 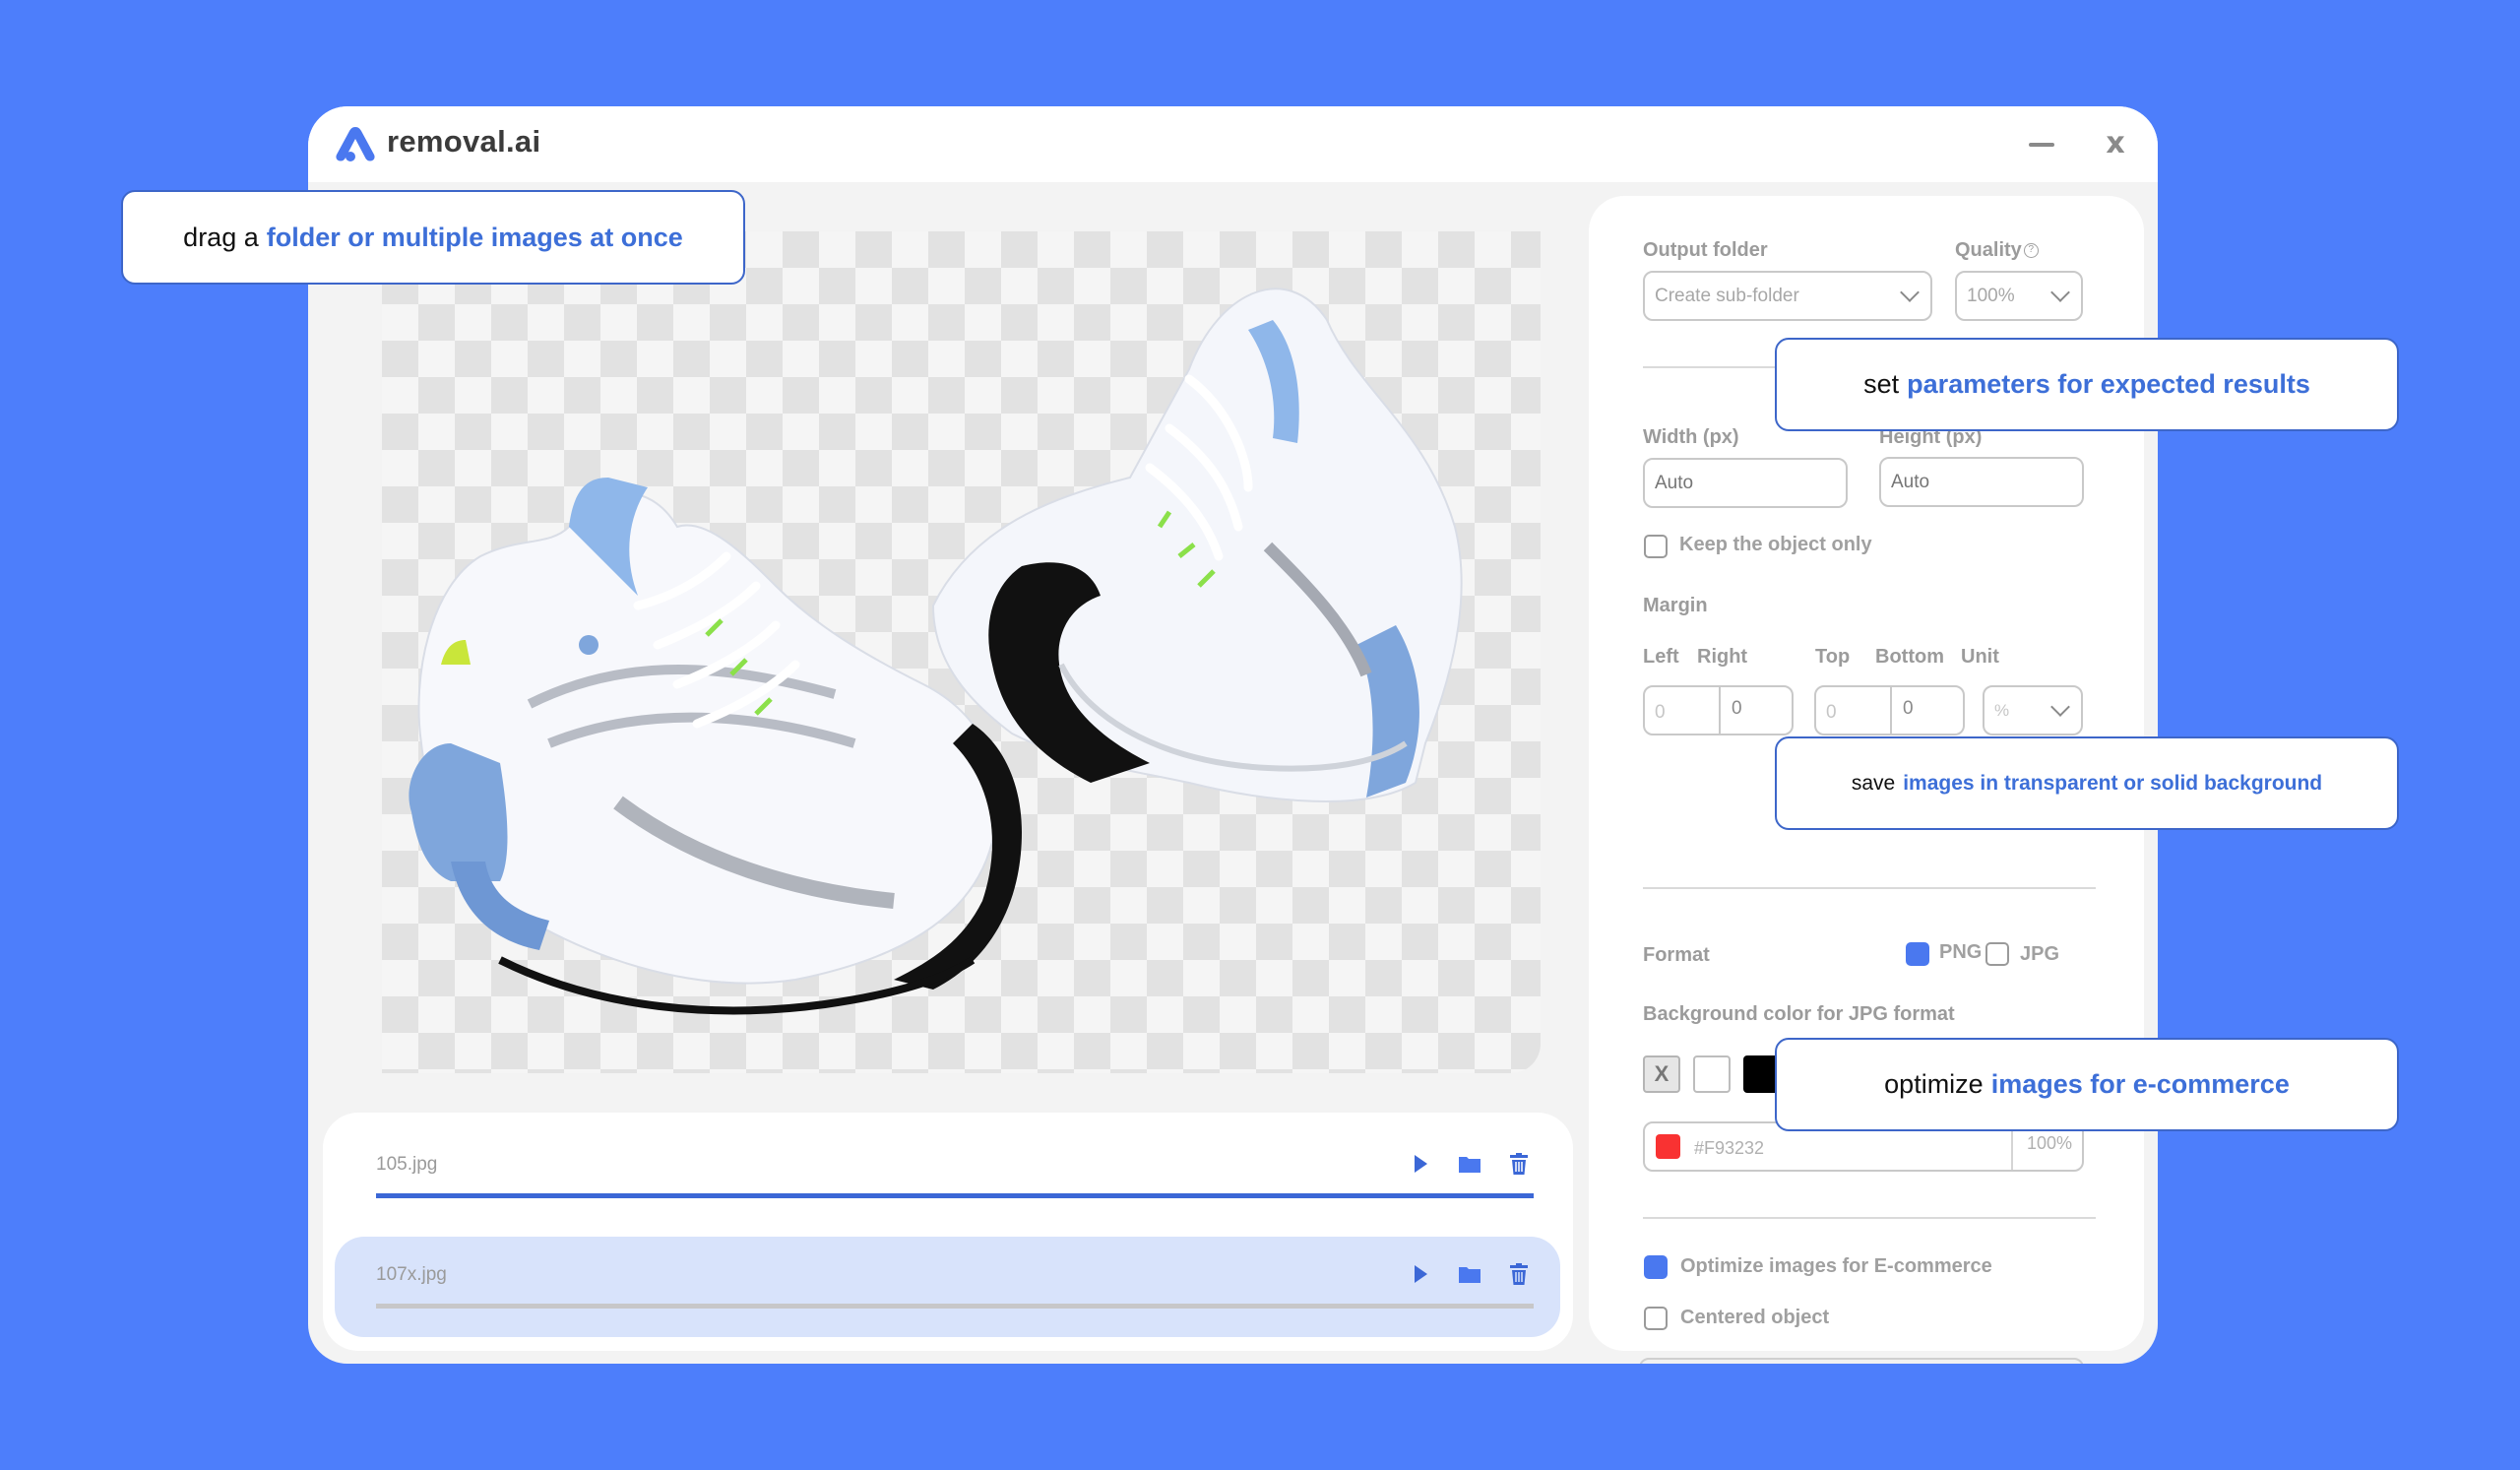 I want to click on callout-drag-folder: drag a folder or multiple images at once, so click(x=433, y=237).